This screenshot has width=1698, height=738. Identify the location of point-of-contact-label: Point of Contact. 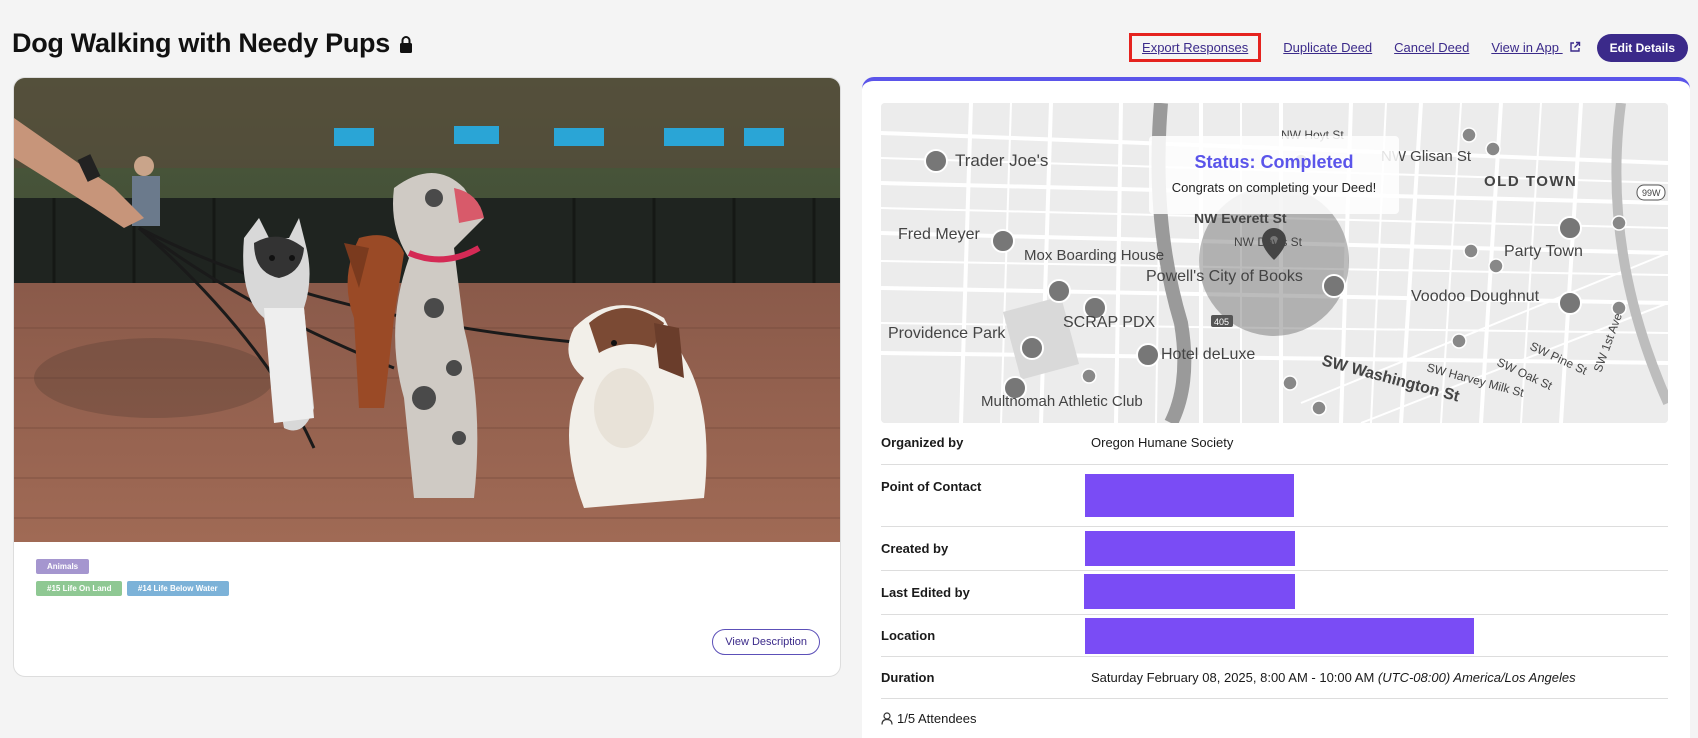
(931, 486).